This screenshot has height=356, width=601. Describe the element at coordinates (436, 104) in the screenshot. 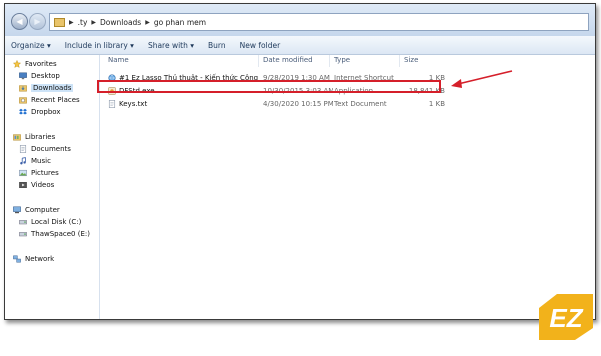

I see `file-size: 1 KB` at that location.